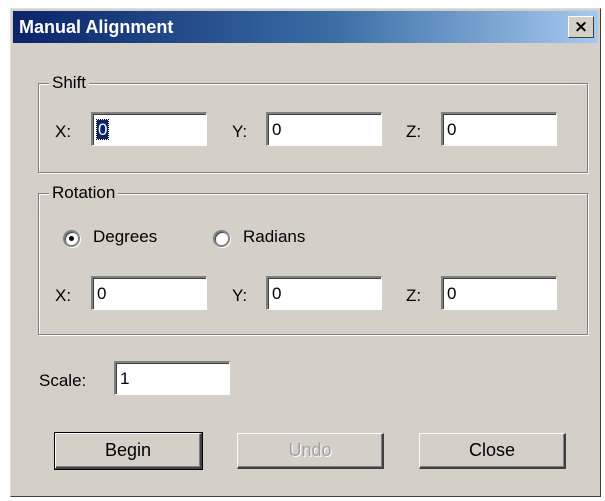 The height and width of the screenshot is (501, 605). I want to click on shift-y-input: 0, so click(324, 129).